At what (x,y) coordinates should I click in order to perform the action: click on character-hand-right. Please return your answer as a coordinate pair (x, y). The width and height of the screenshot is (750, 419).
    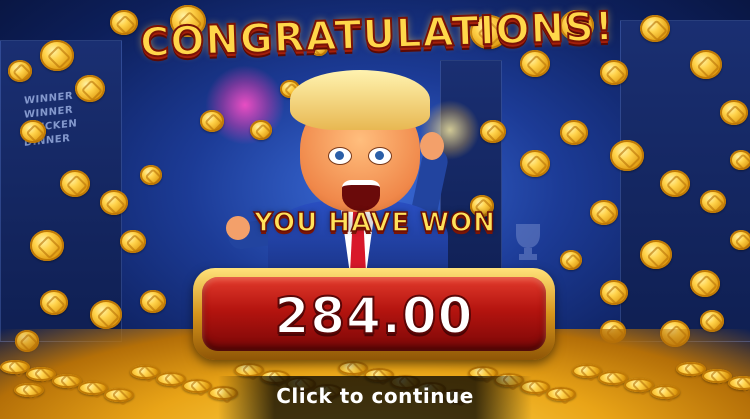
    Looking at the image, I should click on (432, 146).